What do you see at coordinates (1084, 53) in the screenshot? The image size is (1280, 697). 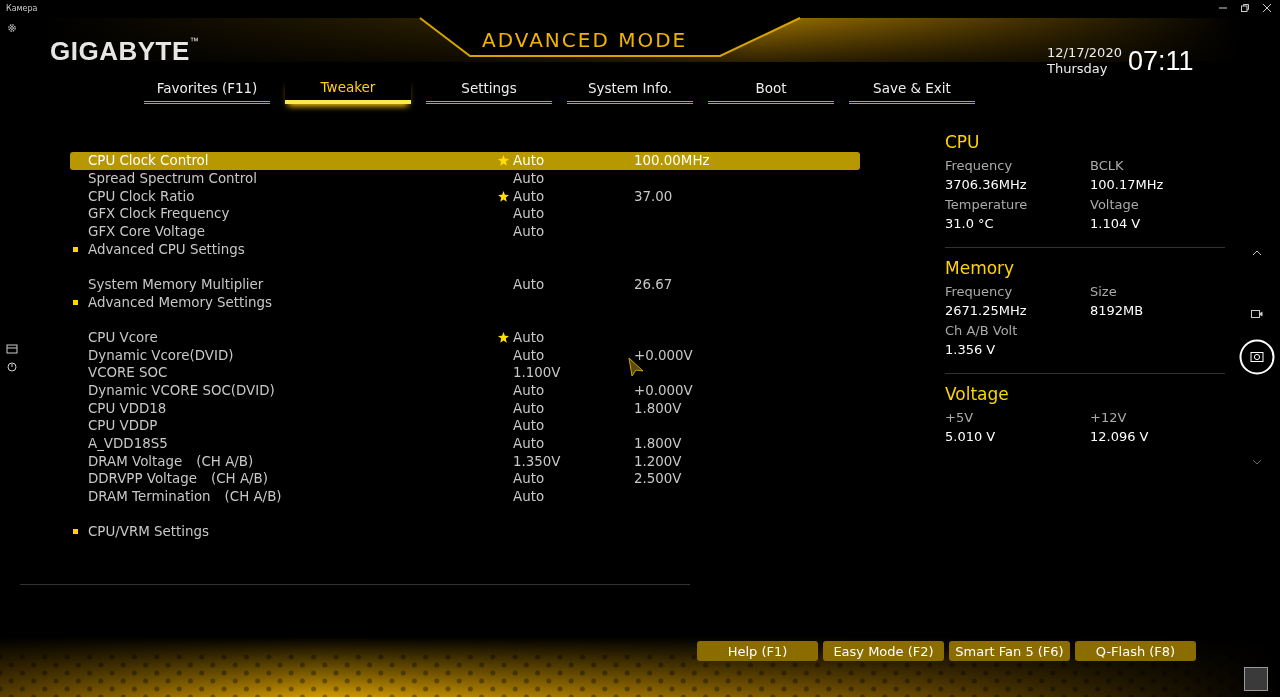 I see `date-text: 12/17/2020` at bounding box center [1084, 53].